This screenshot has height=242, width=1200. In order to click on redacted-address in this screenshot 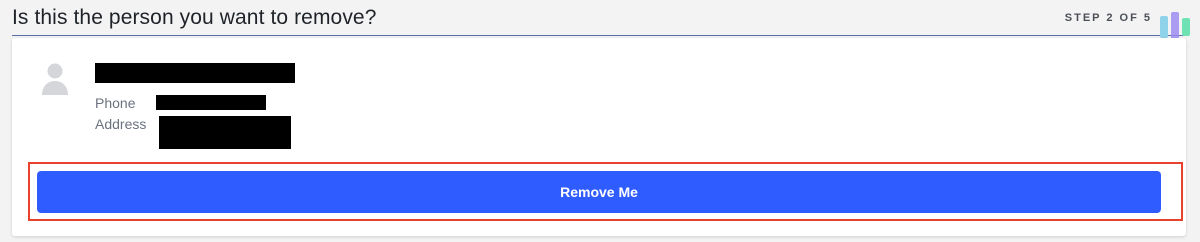, I will do `click(225, 132)`.